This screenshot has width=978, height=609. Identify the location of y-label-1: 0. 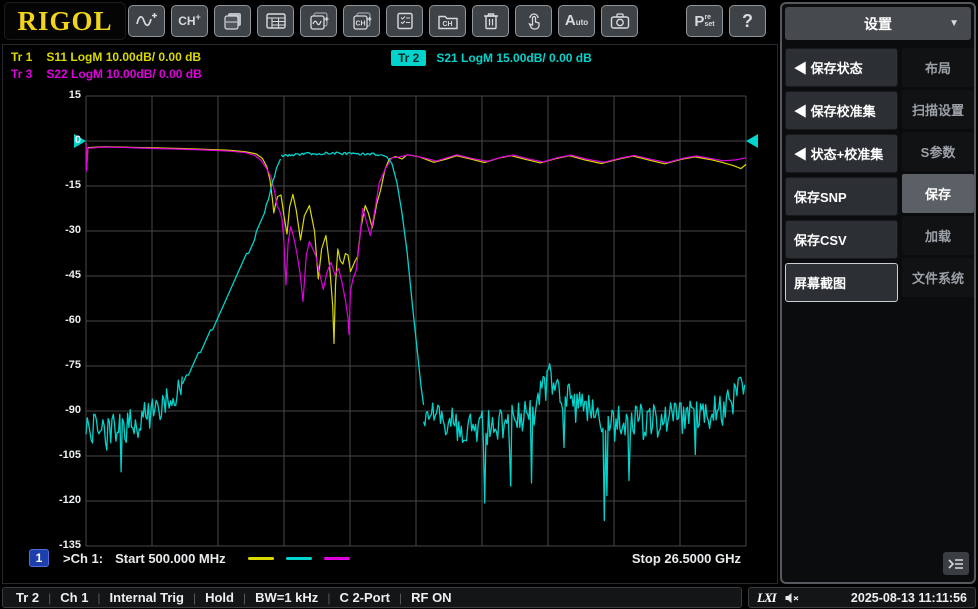
(77, 140).